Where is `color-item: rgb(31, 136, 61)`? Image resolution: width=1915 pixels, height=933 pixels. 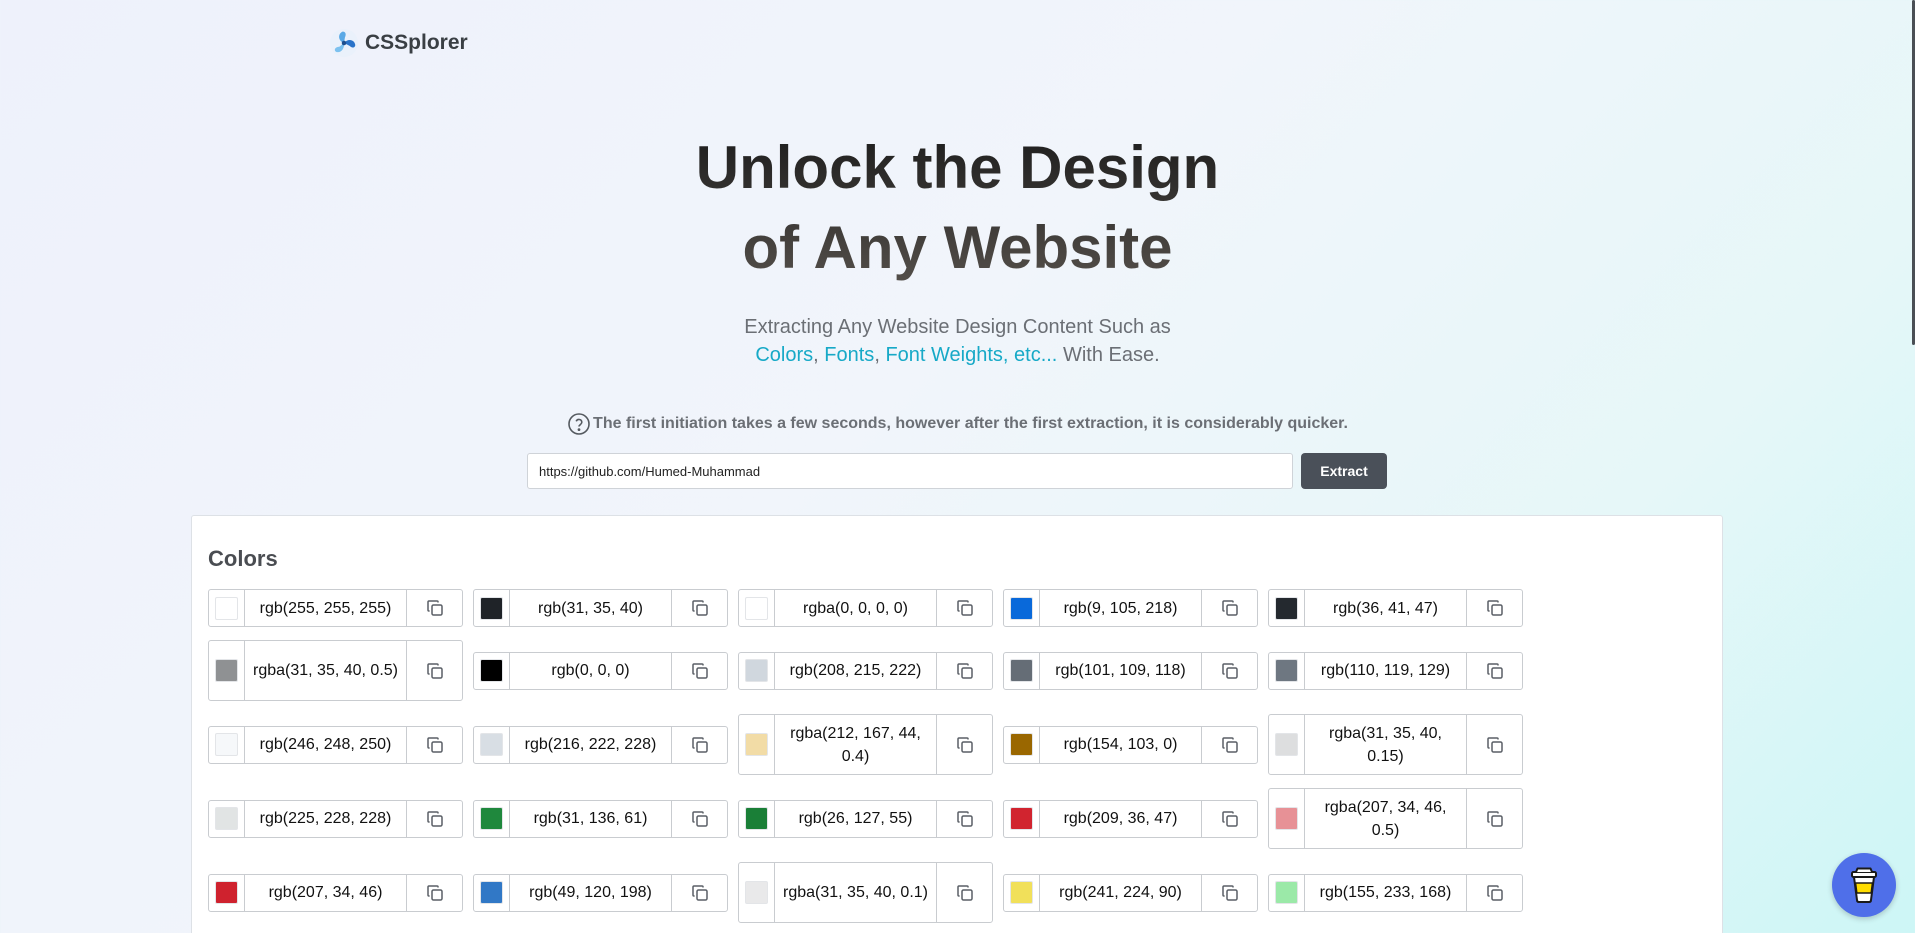 color-item: rgb(31, 136, 61) is located at coordinates (600, 818).